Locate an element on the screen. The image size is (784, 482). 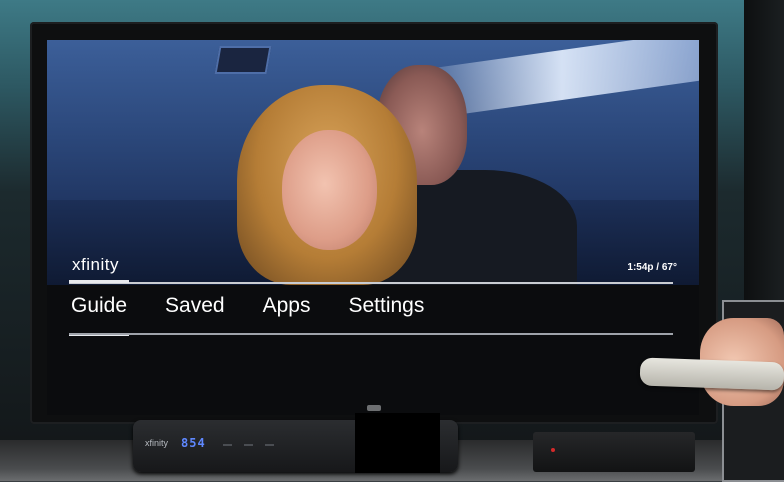
cable-box-buttons is located at coordinates (248, 445).